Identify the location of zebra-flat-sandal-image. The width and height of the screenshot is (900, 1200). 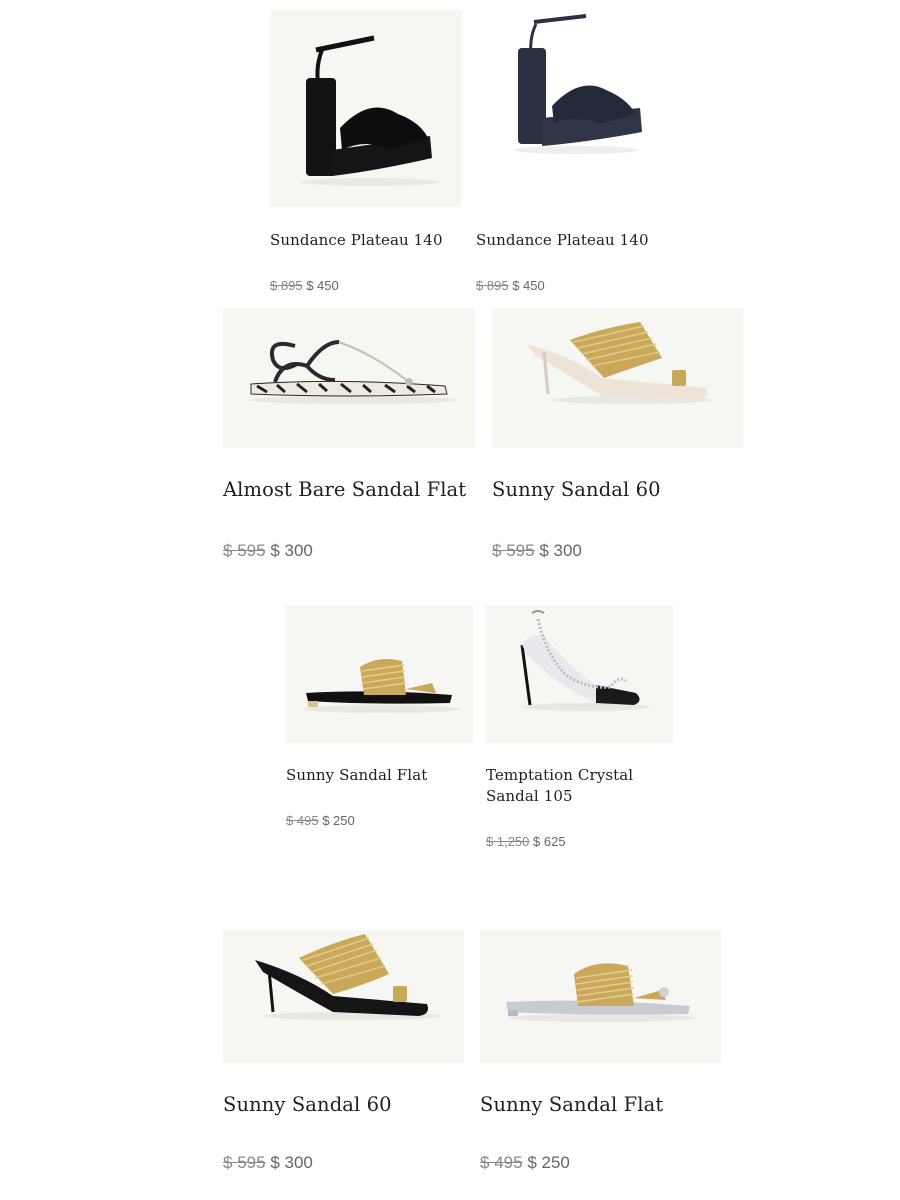
(353, 372).